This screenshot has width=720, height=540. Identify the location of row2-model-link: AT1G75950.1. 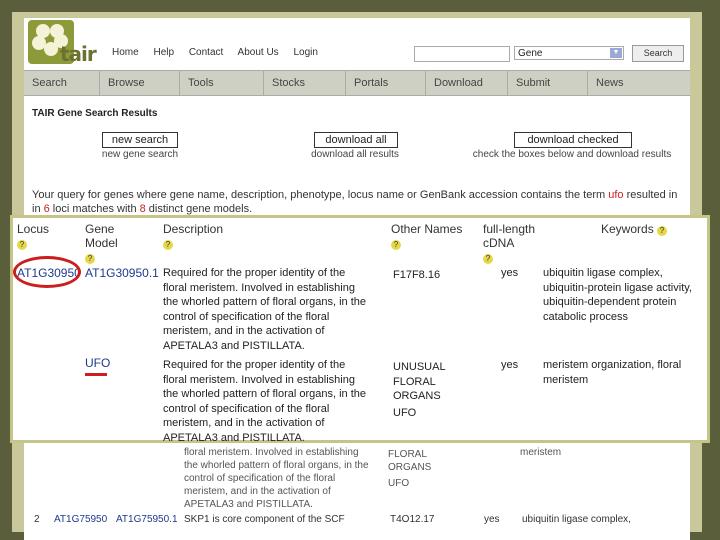
(147, 519).